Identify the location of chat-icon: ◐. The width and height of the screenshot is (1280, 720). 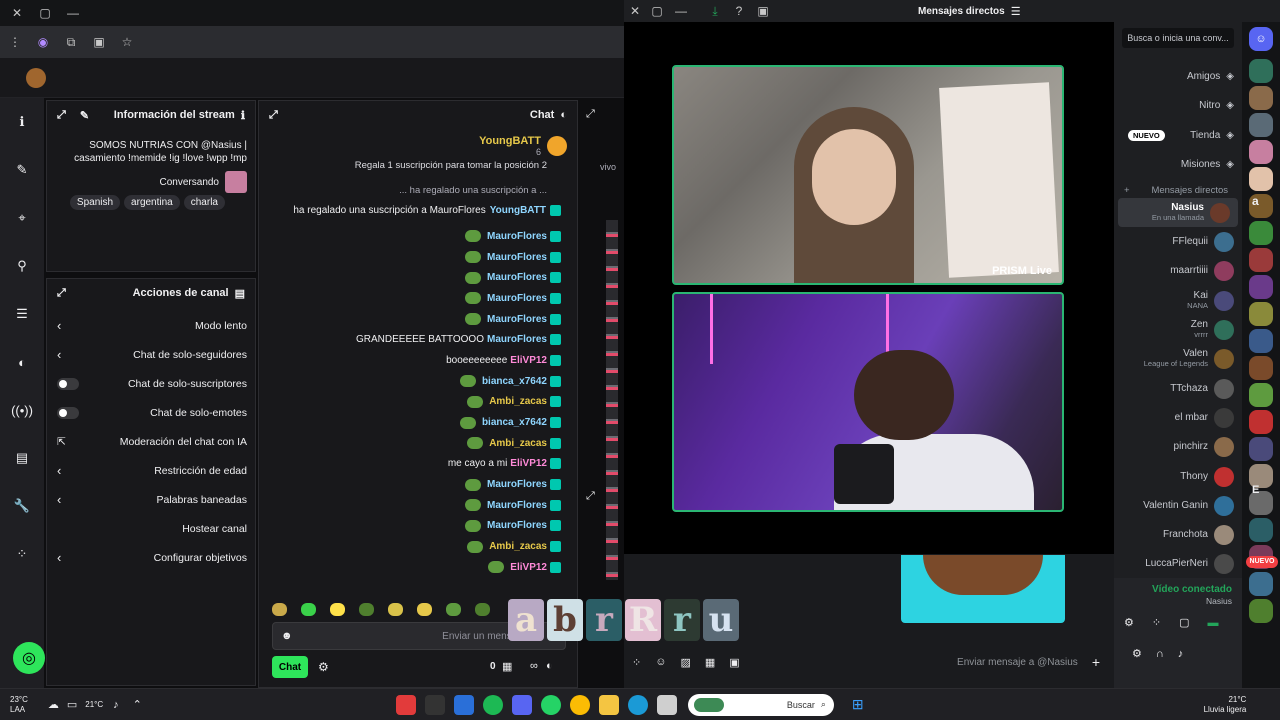
(549, 666).